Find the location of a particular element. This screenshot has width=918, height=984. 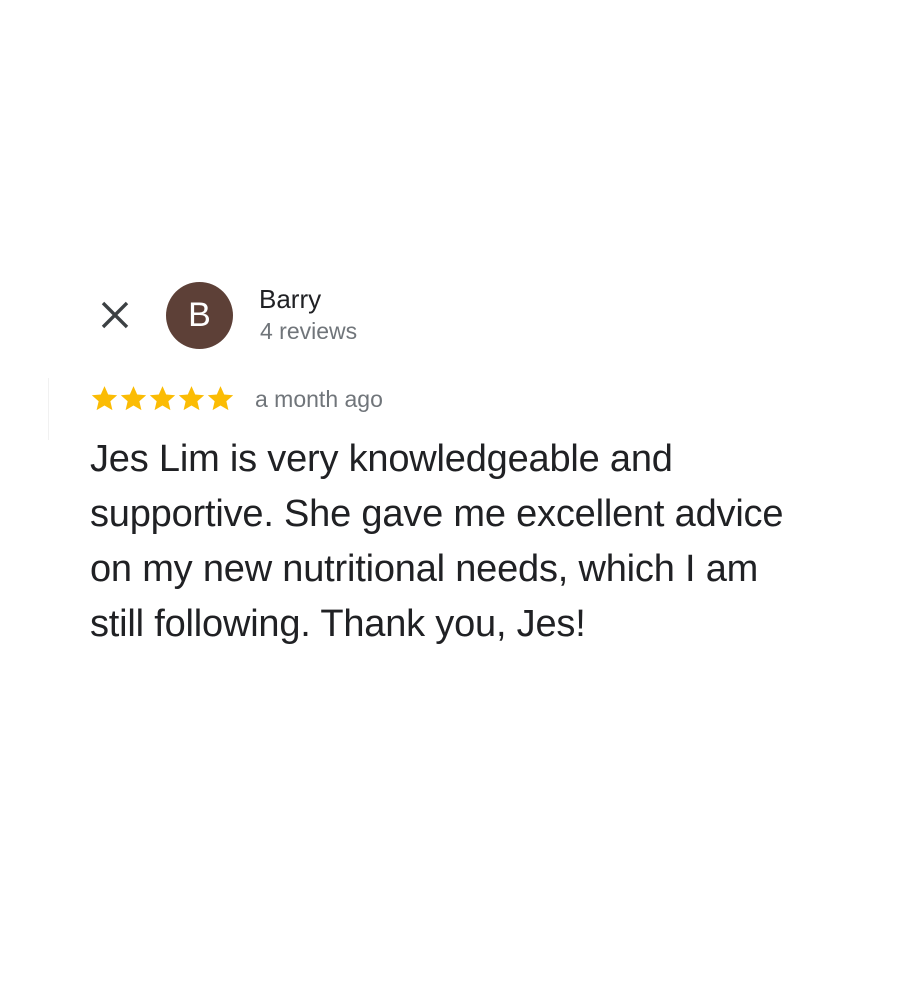

avatar: B is located at coordinates (199, 315).